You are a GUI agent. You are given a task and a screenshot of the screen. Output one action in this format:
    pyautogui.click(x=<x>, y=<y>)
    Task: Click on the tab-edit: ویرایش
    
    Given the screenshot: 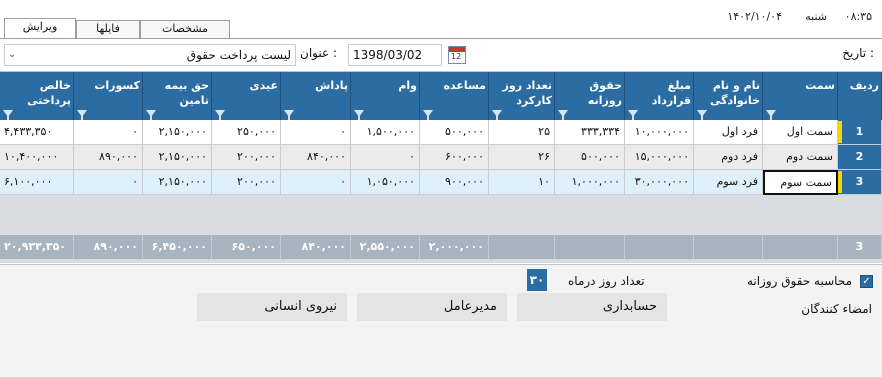 What is the action you would take?
    pyautogui.click(x=40, y=28)
    